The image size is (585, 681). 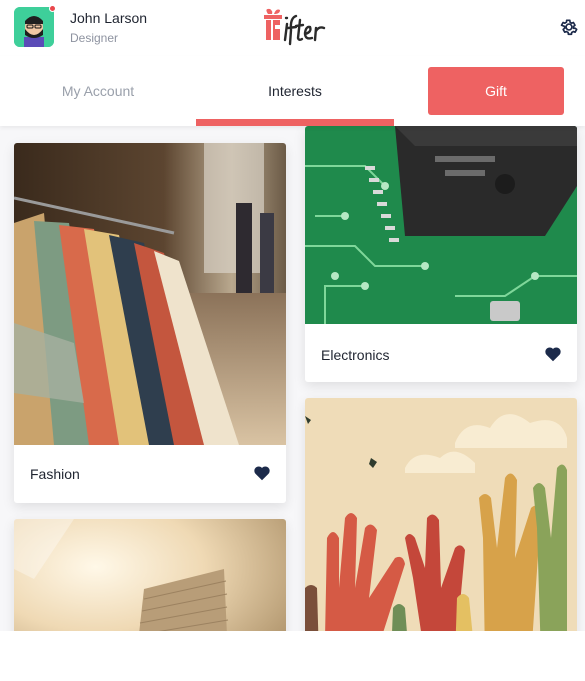 I want to click on electronics-image, so click(x=441, y=225).